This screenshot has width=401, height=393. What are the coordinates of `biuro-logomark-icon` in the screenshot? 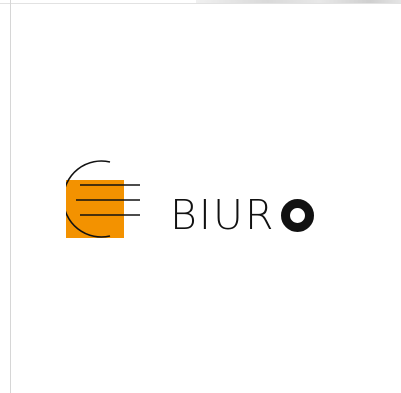 It's located at (103, 199).